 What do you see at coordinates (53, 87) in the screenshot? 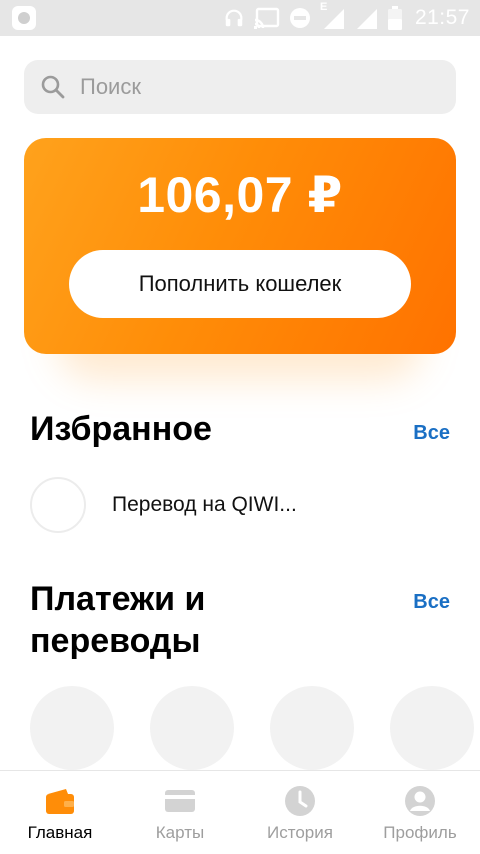
I see `search-icon` at bounding box center [53, 87].